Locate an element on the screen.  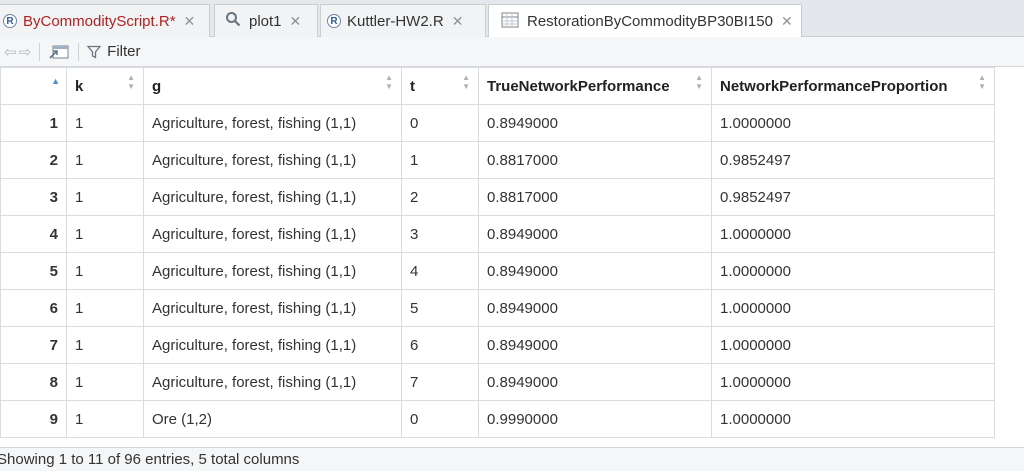
tab-restorationbycommodity: RestorationByCommodityBP30BI150 ✕ is located at coordinates (645, 21).